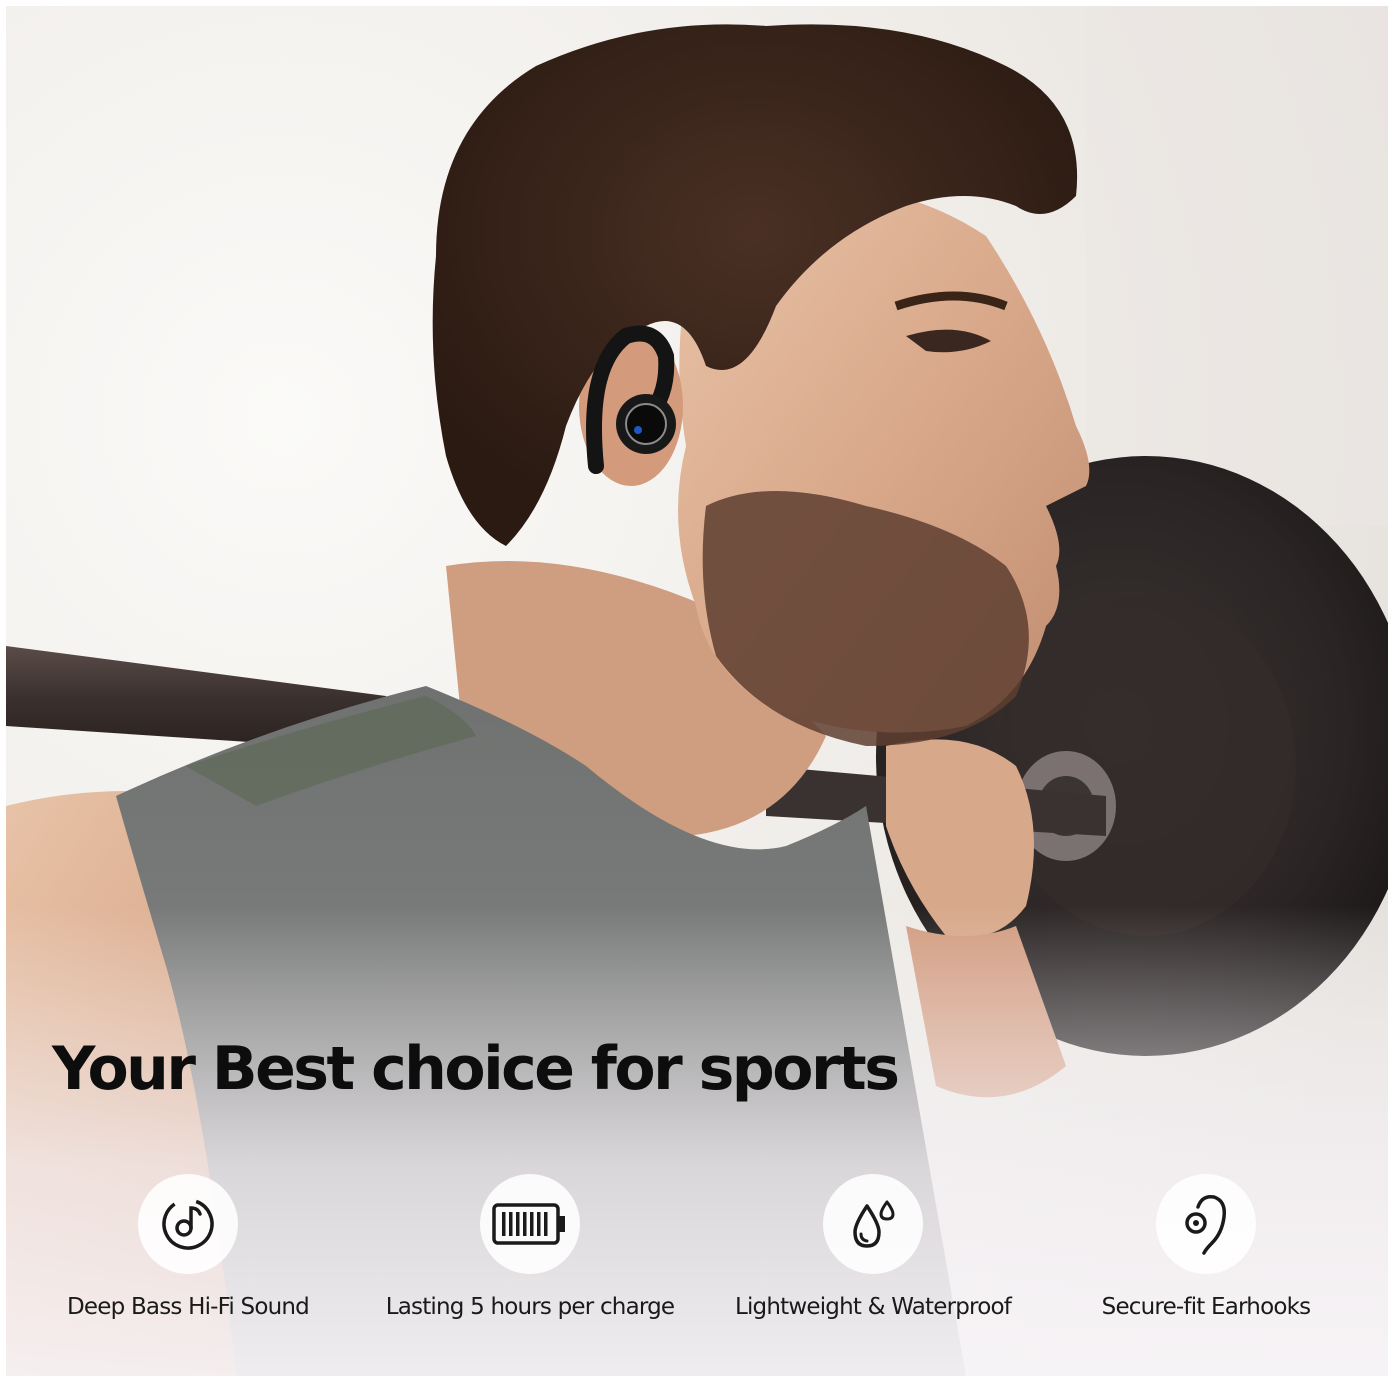  What do you see at coordinates (476, 1069) in the screenshot?
I see `headline: Your Best choice for sports` at bounding box center [476, 1069].